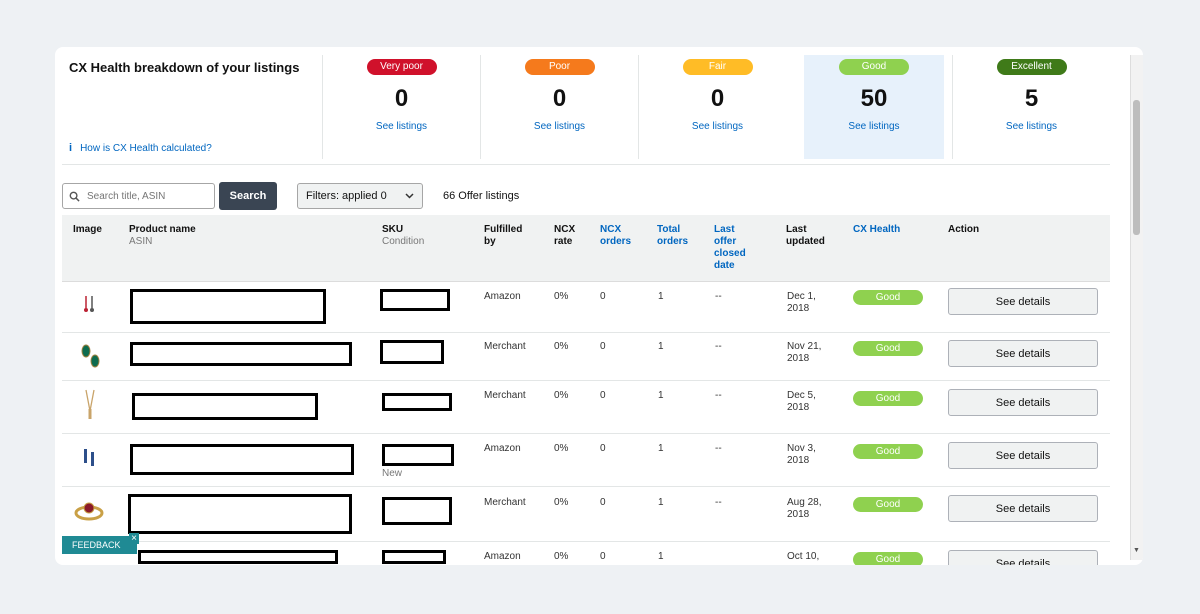  I want to click on scrollbar-thumb, so click(1136, 167).